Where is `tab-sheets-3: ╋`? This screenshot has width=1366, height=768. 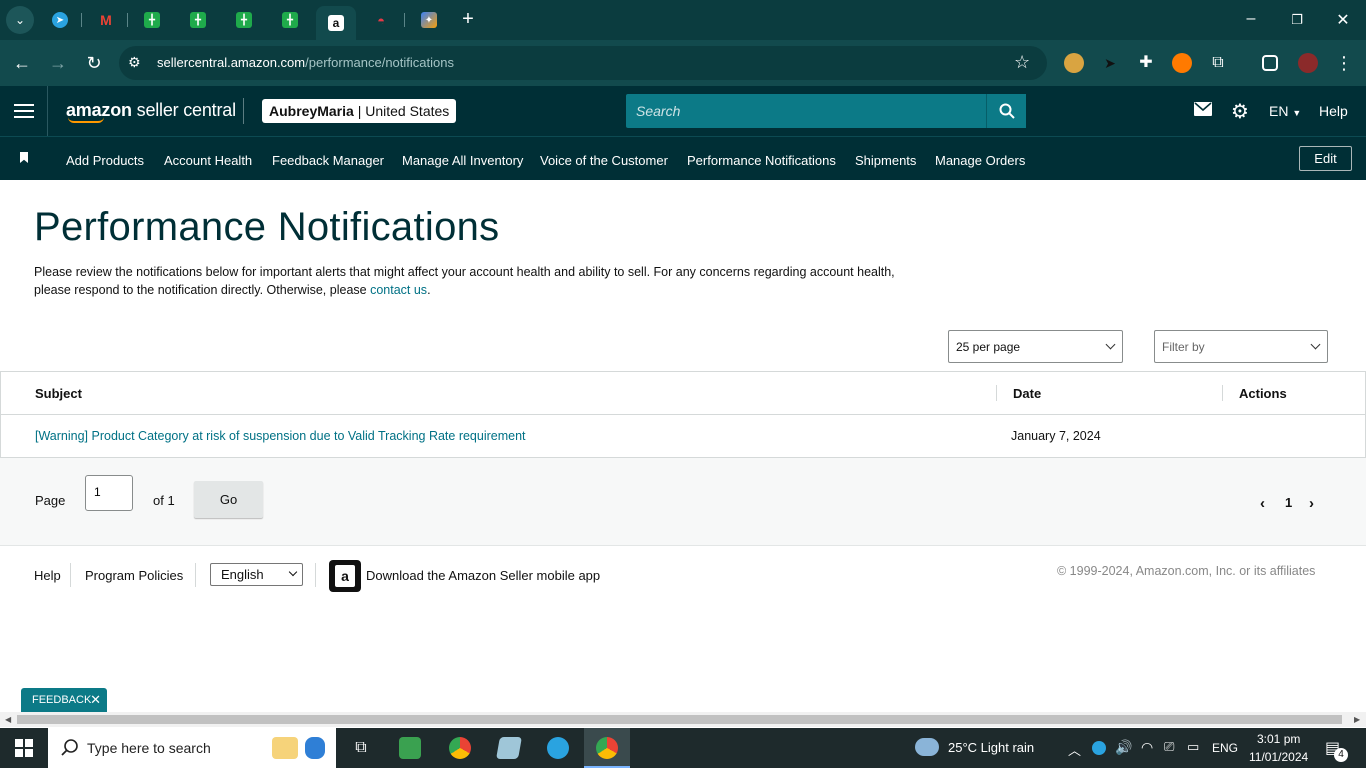 tab-sheets-3: ╋ is located at coordinates (244, 20).